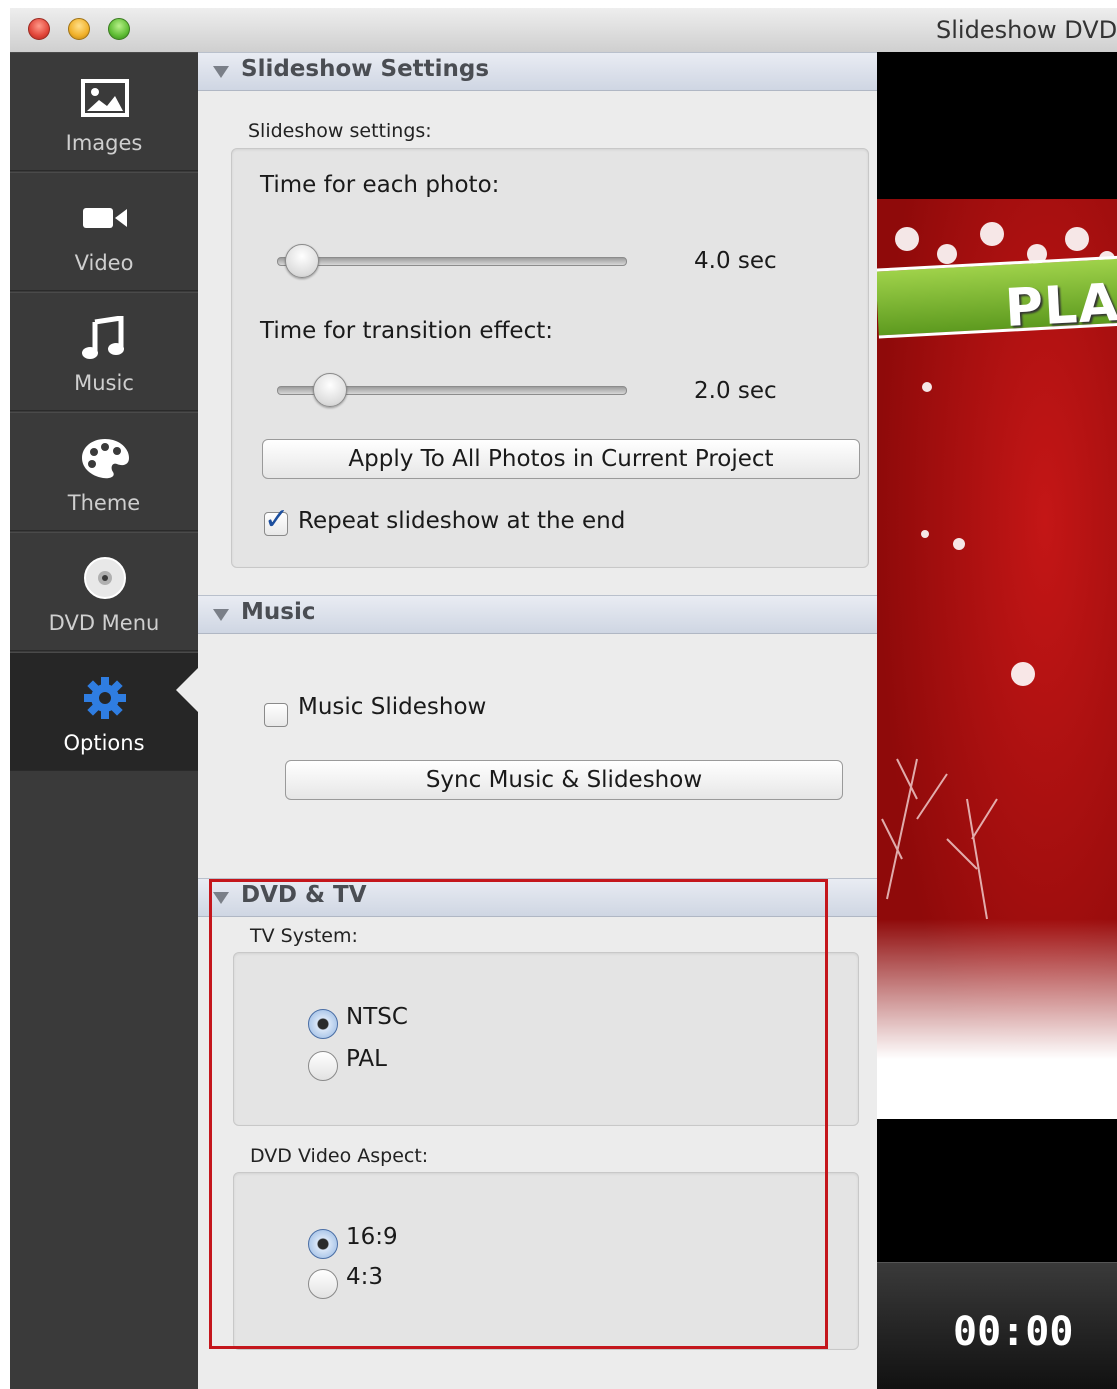  I want to click on sidebar-item-label: Music, so click(104, 383).